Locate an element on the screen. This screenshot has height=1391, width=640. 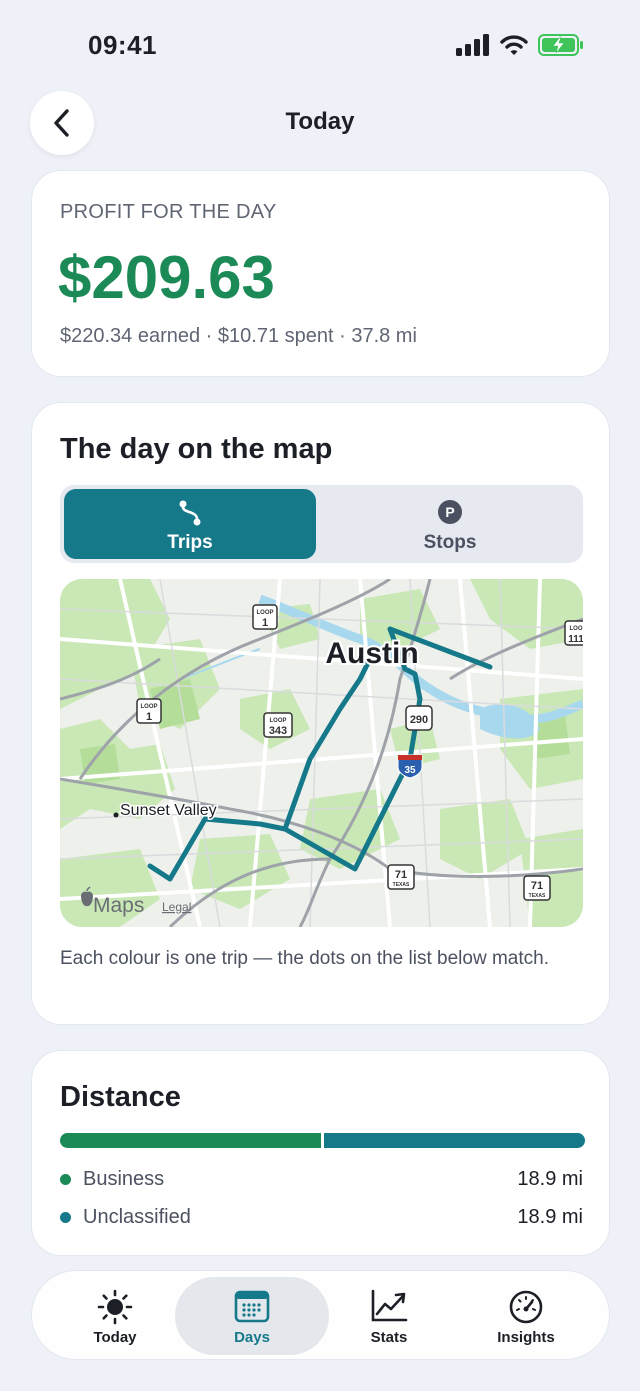
road-shield-71-center: 71 TEXAS is located at coordinates (401, 877).